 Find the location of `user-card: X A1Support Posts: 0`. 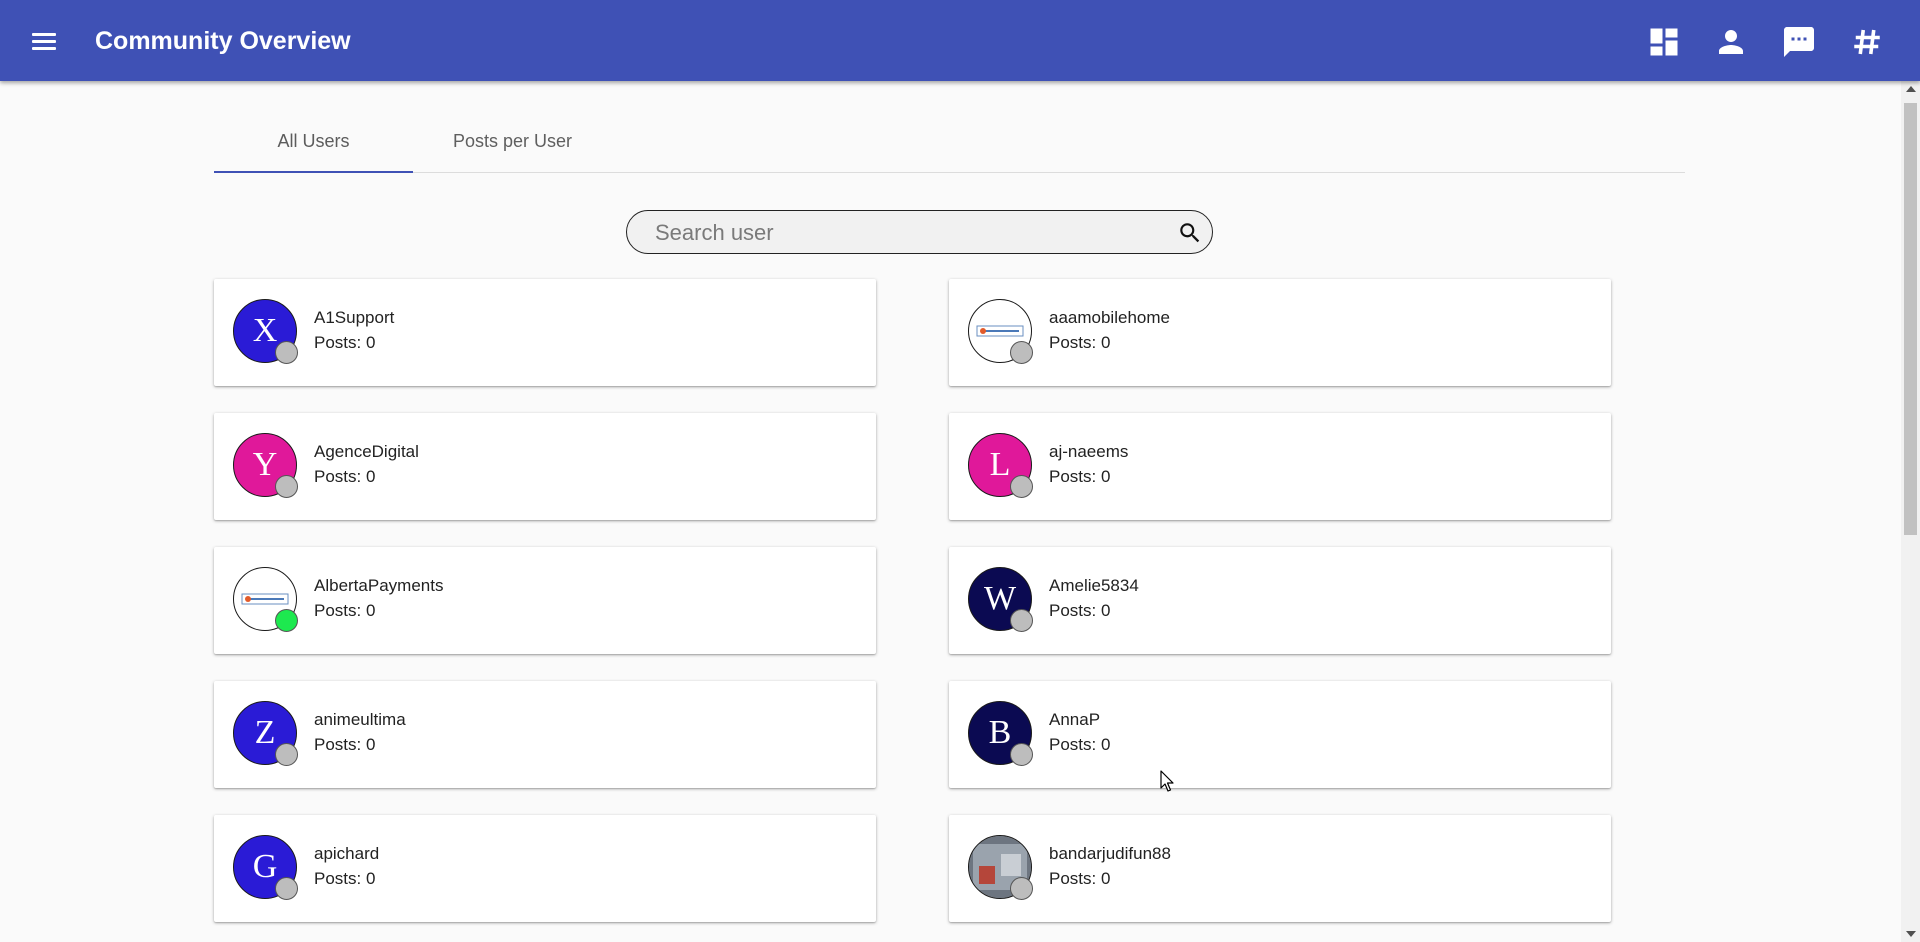

user-card: X A1Support Posts: 0 is located at coordinates (545, 332).